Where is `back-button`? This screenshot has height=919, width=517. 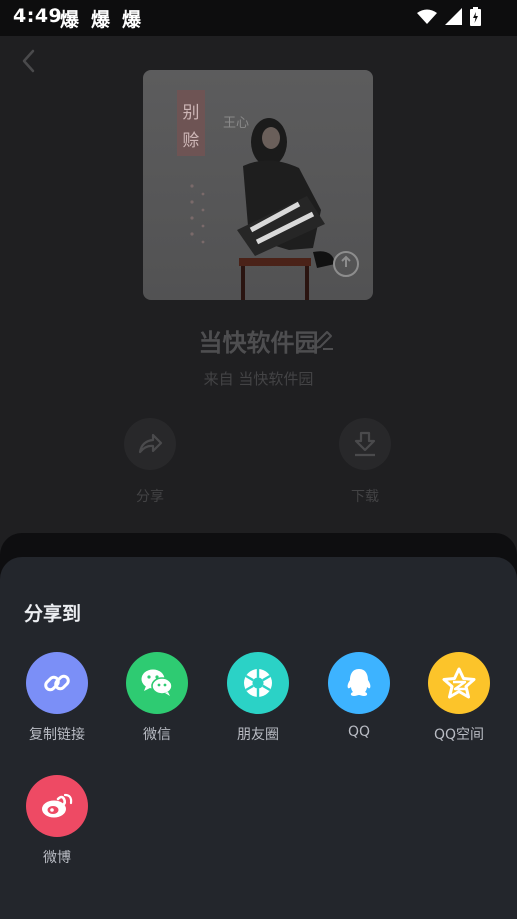
back-button is located at coordinates (29, 61).